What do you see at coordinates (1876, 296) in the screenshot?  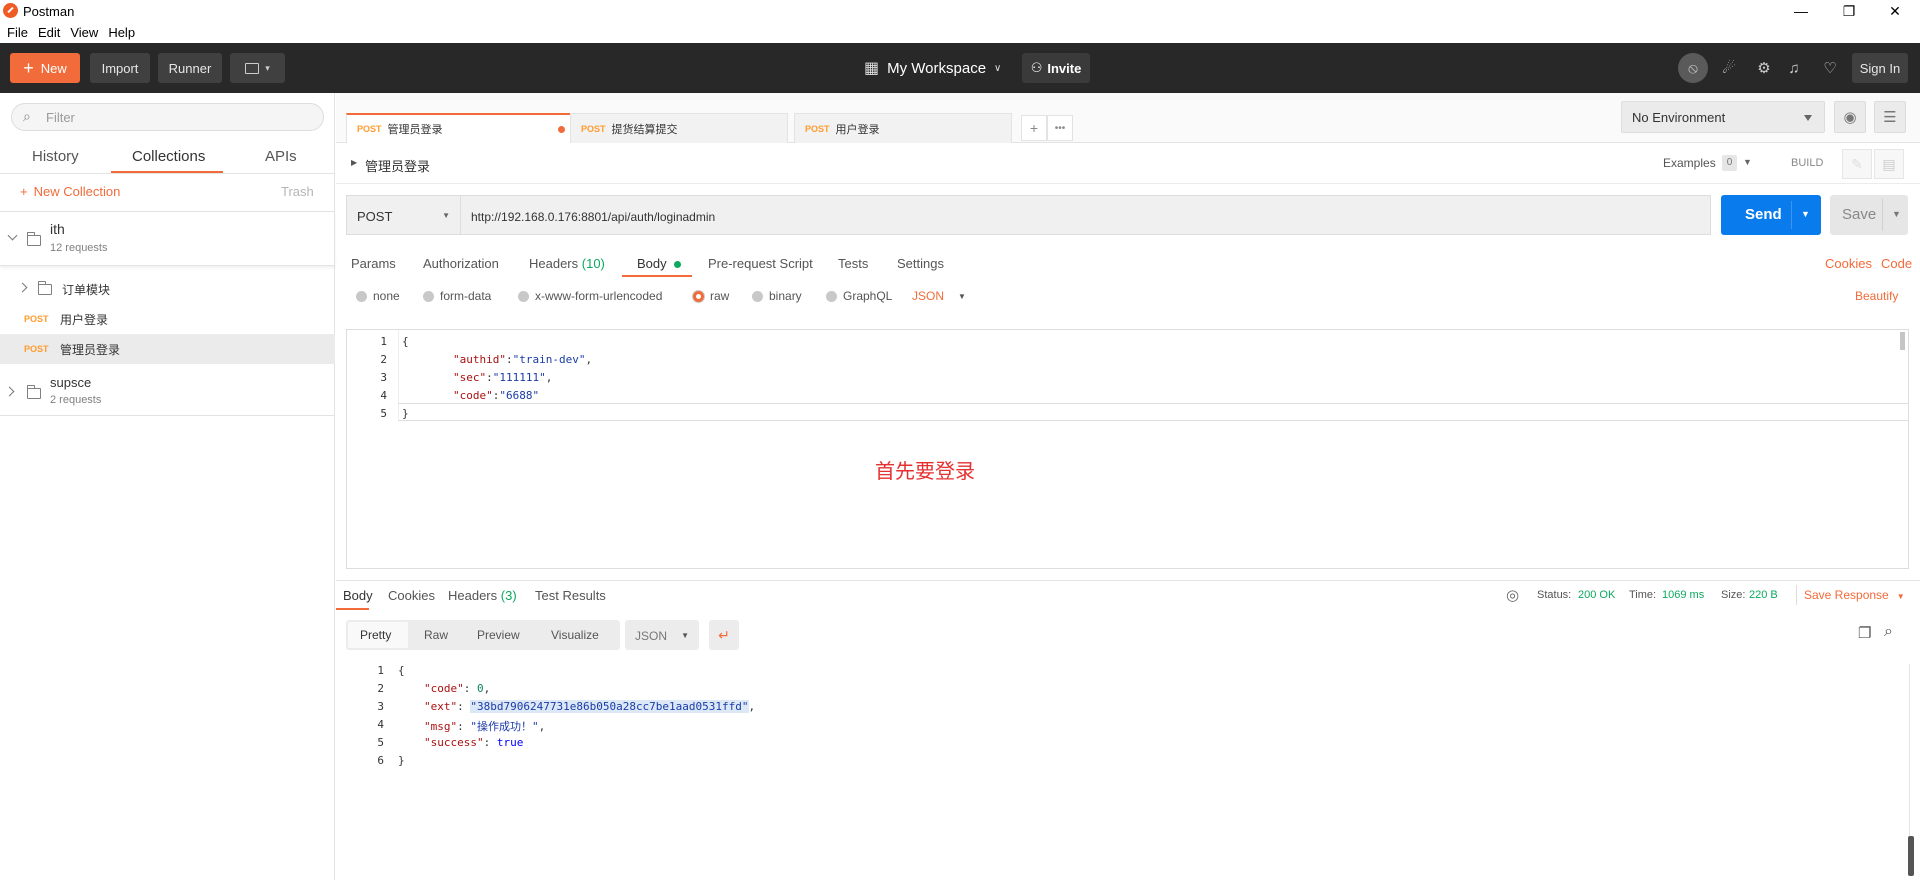 I see `beautify-link: Beautify` at bounding box center [1876, 296].